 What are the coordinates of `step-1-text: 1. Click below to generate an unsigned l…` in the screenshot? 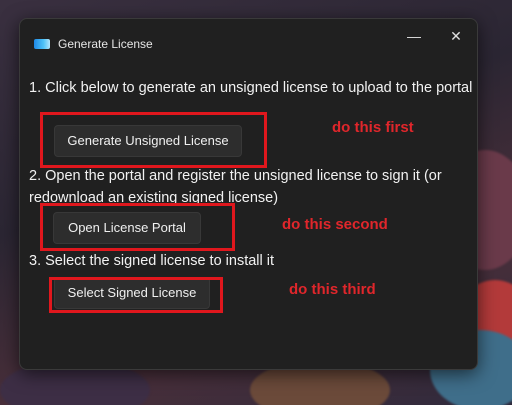 It's located at (251, 88).